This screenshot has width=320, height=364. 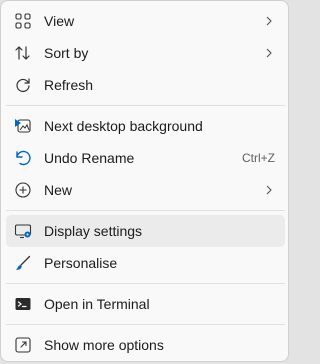 I want to click on menu-item-refresh: Refresh, so click(x=145, y=85).